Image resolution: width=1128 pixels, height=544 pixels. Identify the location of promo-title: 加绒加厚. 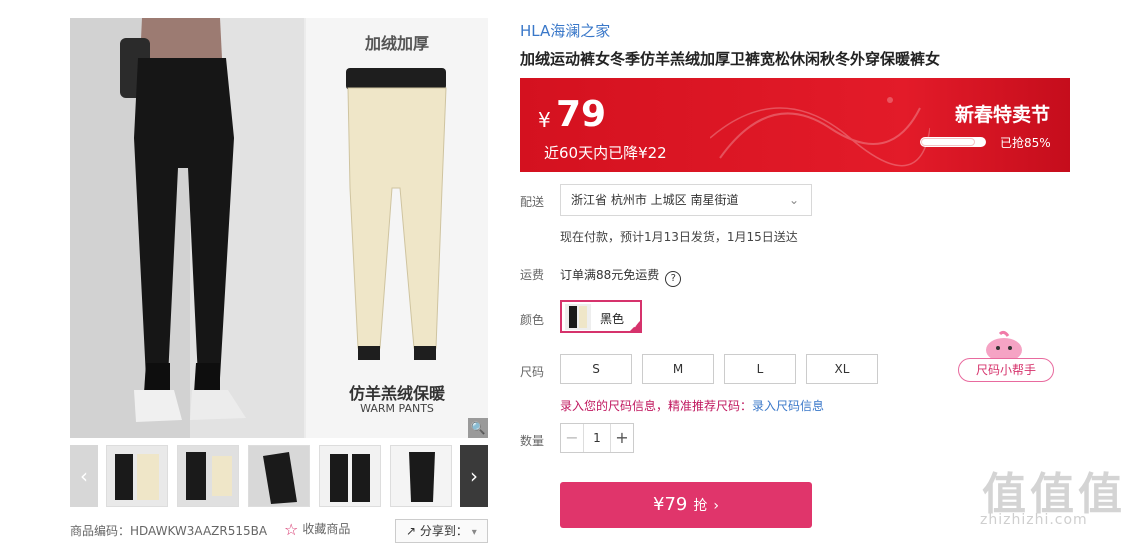
(396, 43).